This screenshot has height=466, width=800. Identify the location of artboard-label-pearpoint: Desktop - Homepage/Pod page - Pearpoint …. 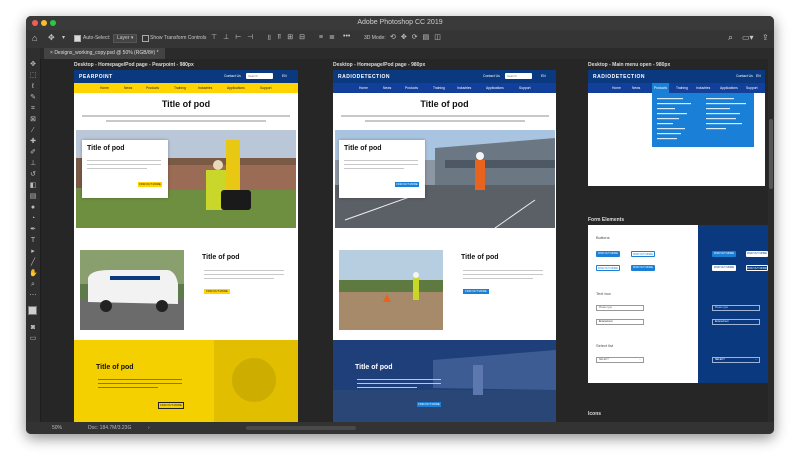
(134, 65).